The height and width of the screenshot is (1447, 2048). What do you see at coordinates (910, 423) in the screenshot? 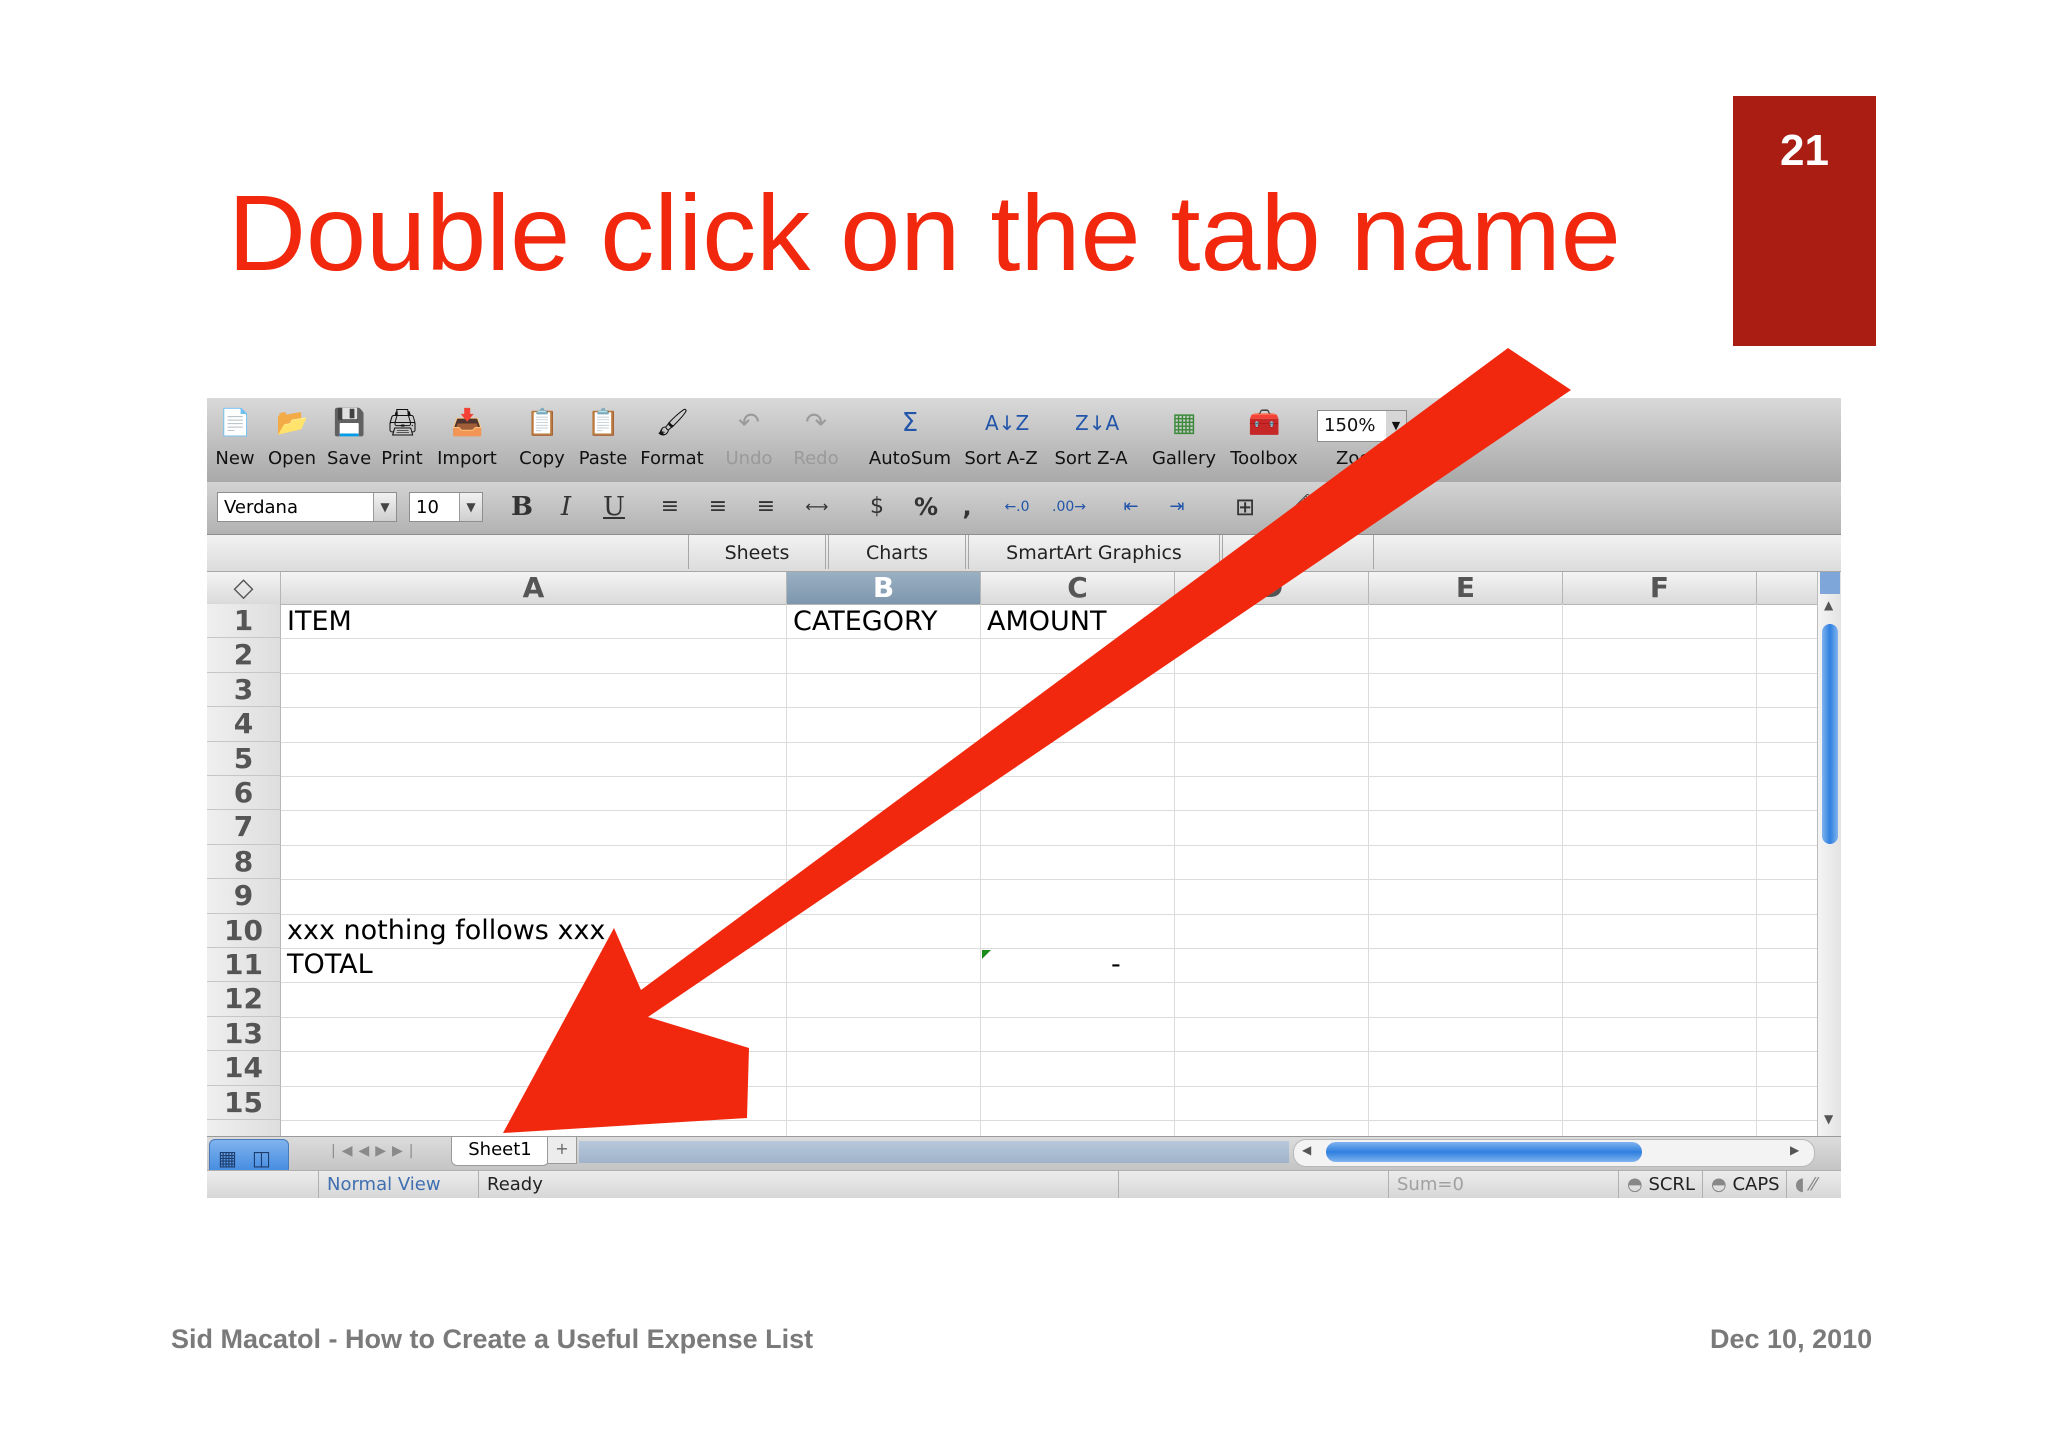
I see `sigma-icon: Σ` at bounding box center [910, 423].